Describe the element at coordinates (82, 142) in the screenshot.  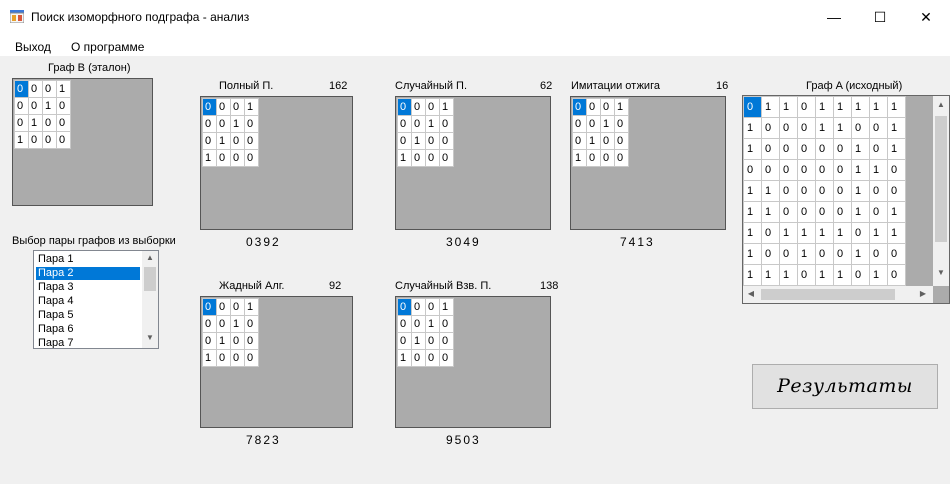
I see `graph-b-grid: 0001001001001000` at that location.